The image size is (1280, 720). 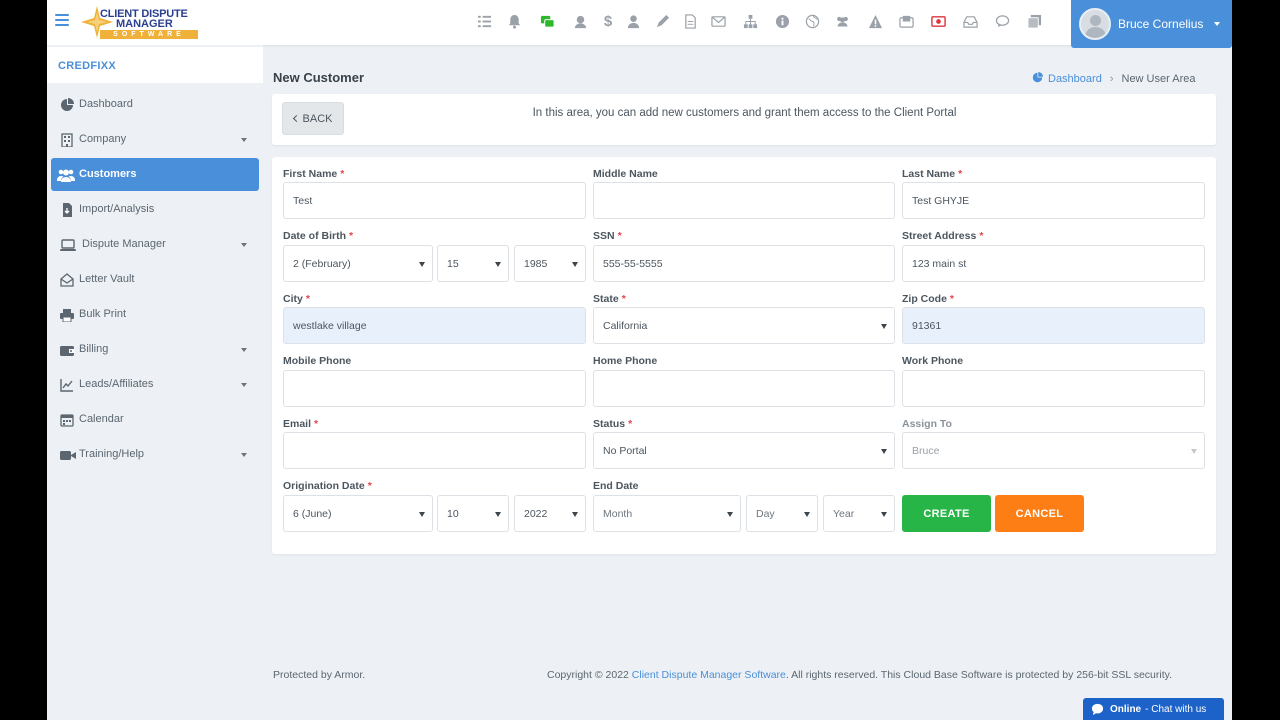 What do you see at coordinates (108, 174) in the screenshot?
I see `sidebar-item-label: Customers` at bounding box center [108, 174].